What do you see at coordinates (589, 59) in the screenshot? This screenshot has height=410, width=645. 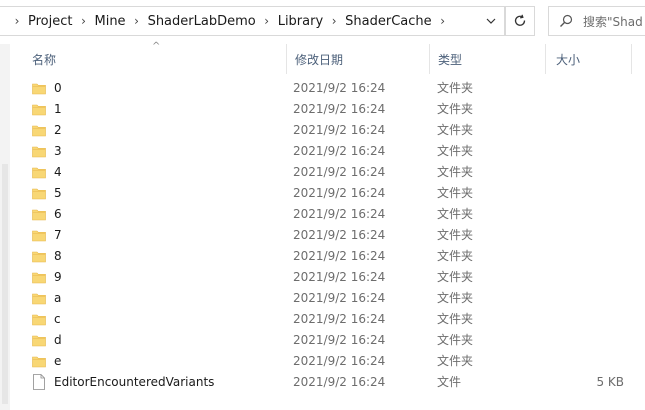 I see `column-header-size: 大小` at bounding box center [589, 59].